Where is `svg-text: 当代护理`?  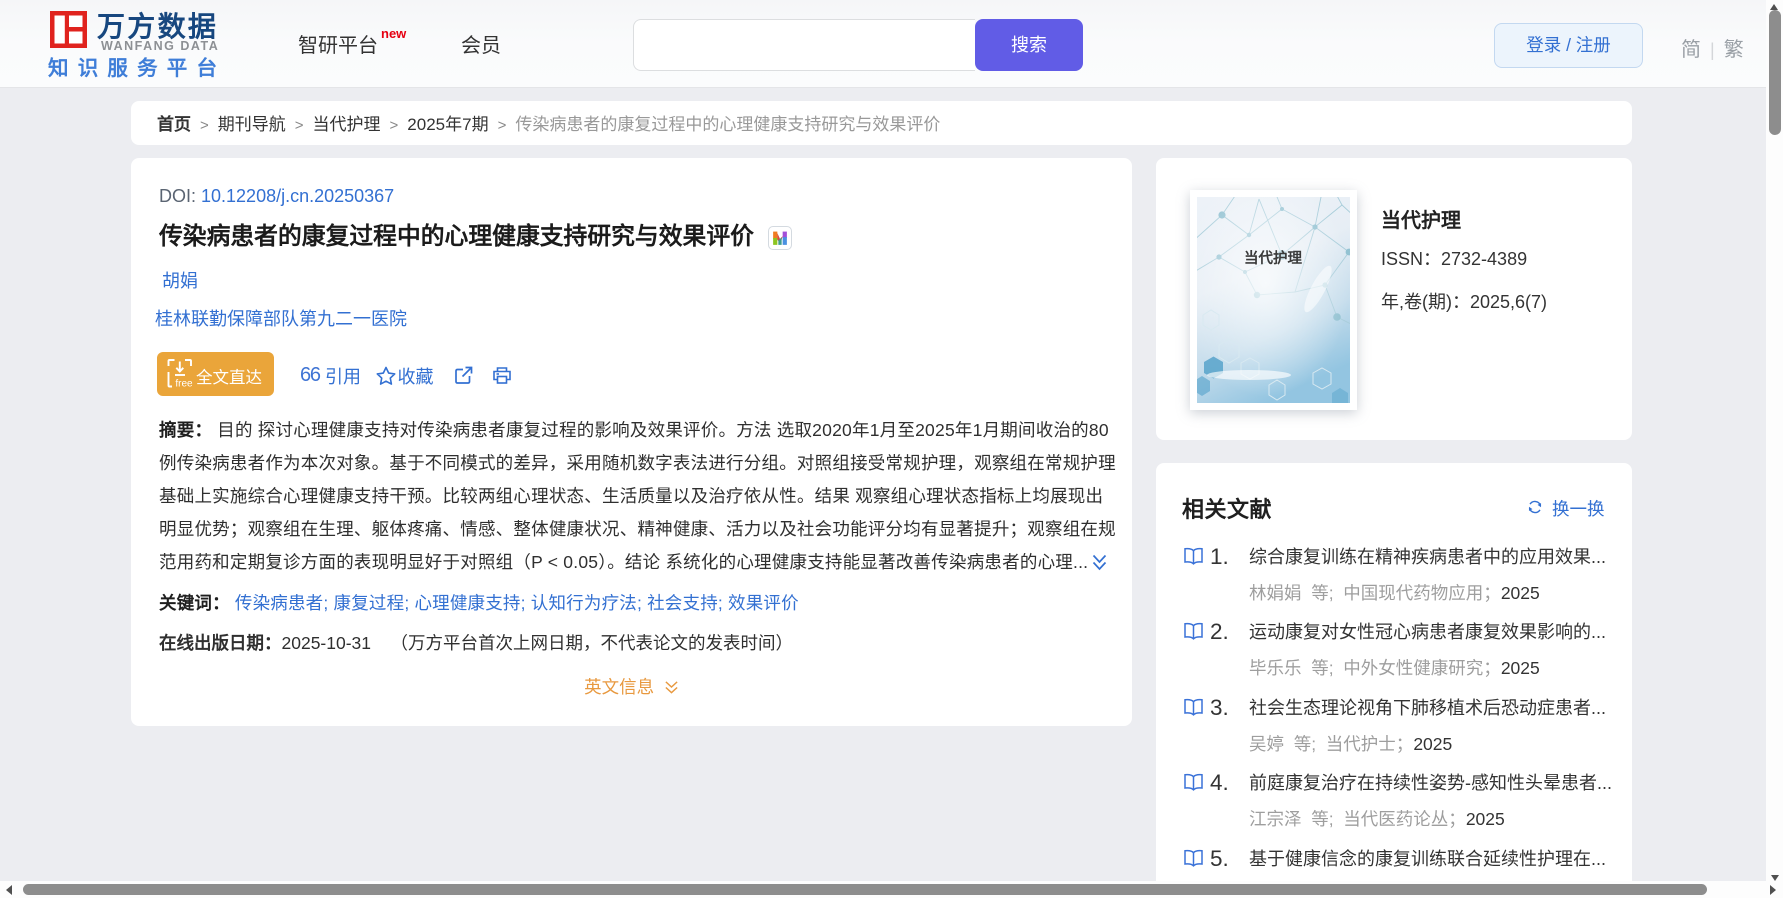
svg-text: 当代护理 is located at coordinates (1273, 258).